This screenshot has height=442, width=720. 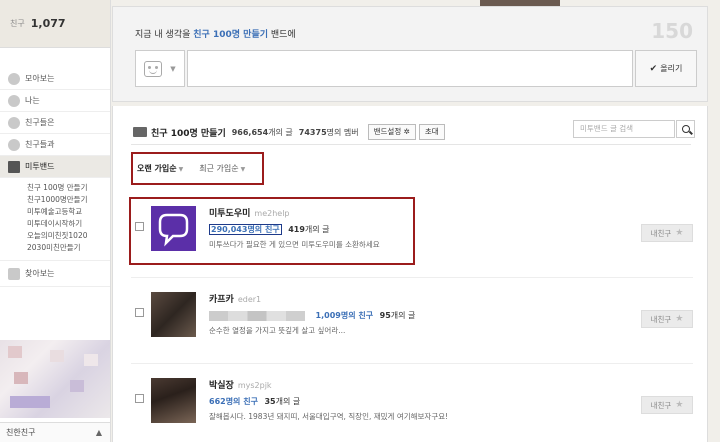 I want to click on emoticon-button: ▼, so click(x=160, y=68).